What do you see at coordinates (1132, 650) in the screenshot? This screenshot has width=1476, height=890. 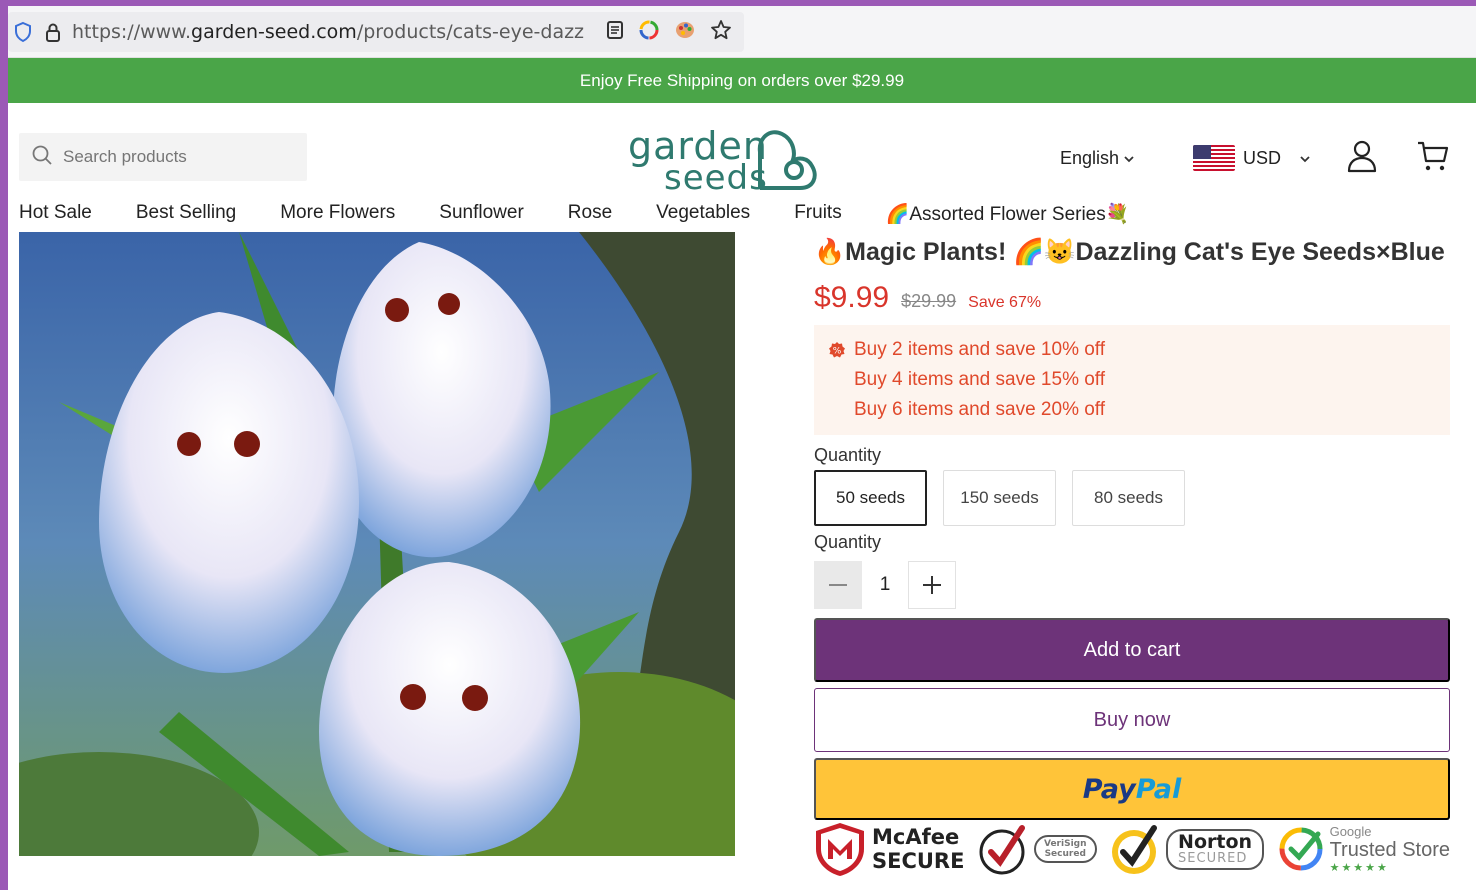 I see `add-to-cart-button: Add to cart` at bounding box center [1132, 650].